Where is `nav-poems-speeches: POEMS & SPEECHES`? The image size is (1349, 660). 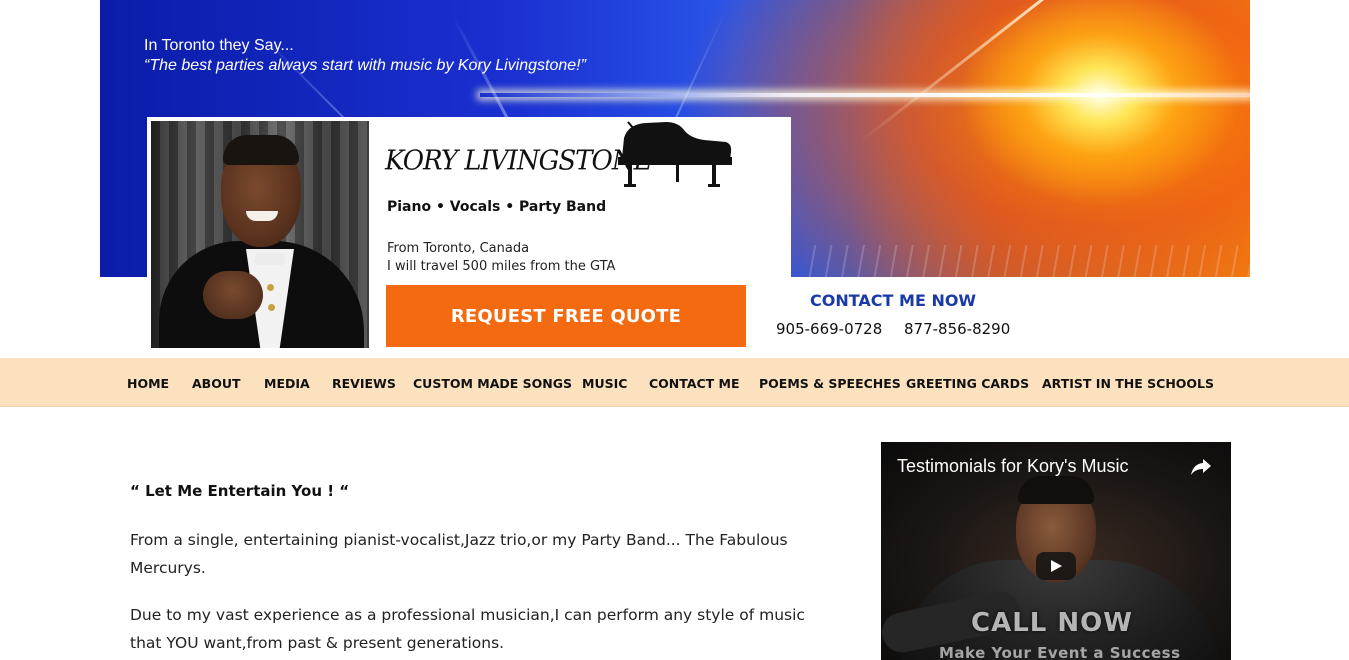 nav-poems-speeches: POEMS & SPEECHES is located at coordinates (830, 383).